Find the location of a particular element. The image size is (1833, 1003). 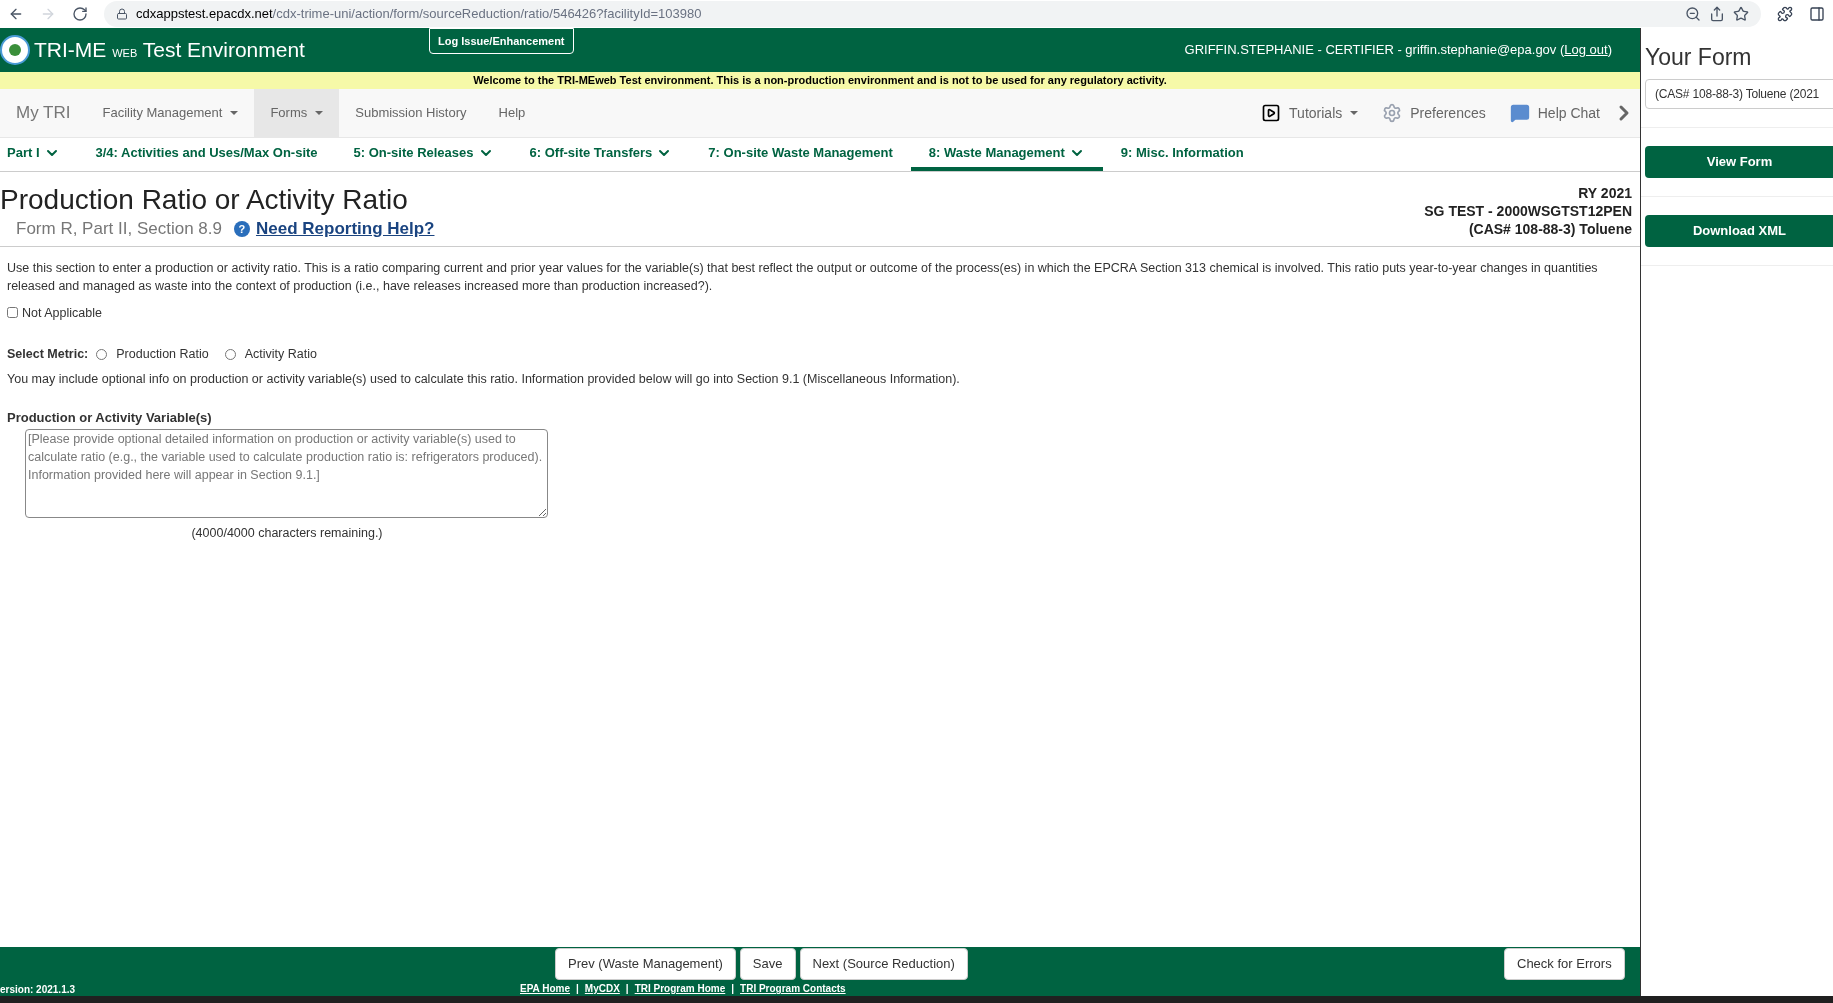

section-tab: 6: Off-site Transfers is located at coordinates (601, 154).